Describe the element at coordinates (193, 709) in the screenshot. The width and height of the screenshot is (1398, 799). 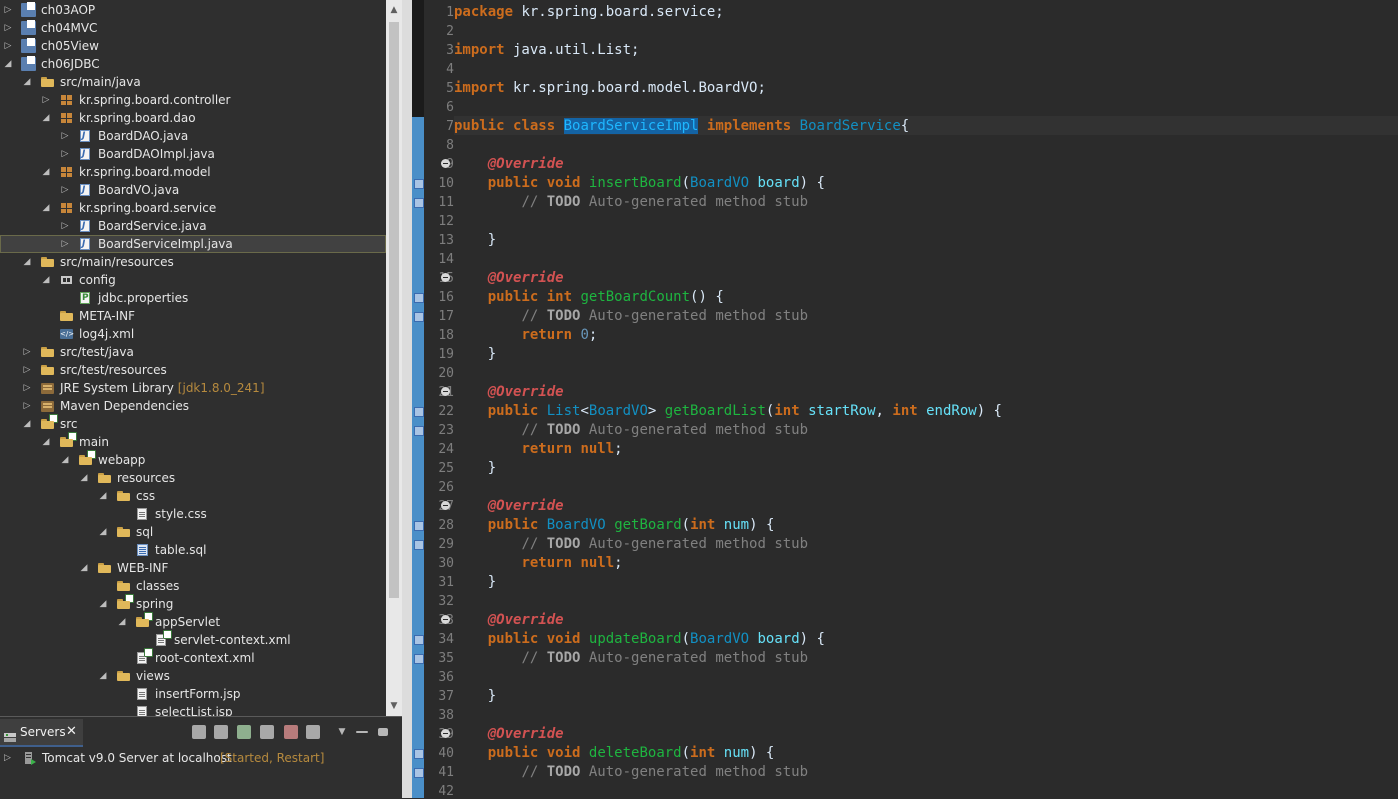
I see `tree-item: selectList.jsp` at that location.